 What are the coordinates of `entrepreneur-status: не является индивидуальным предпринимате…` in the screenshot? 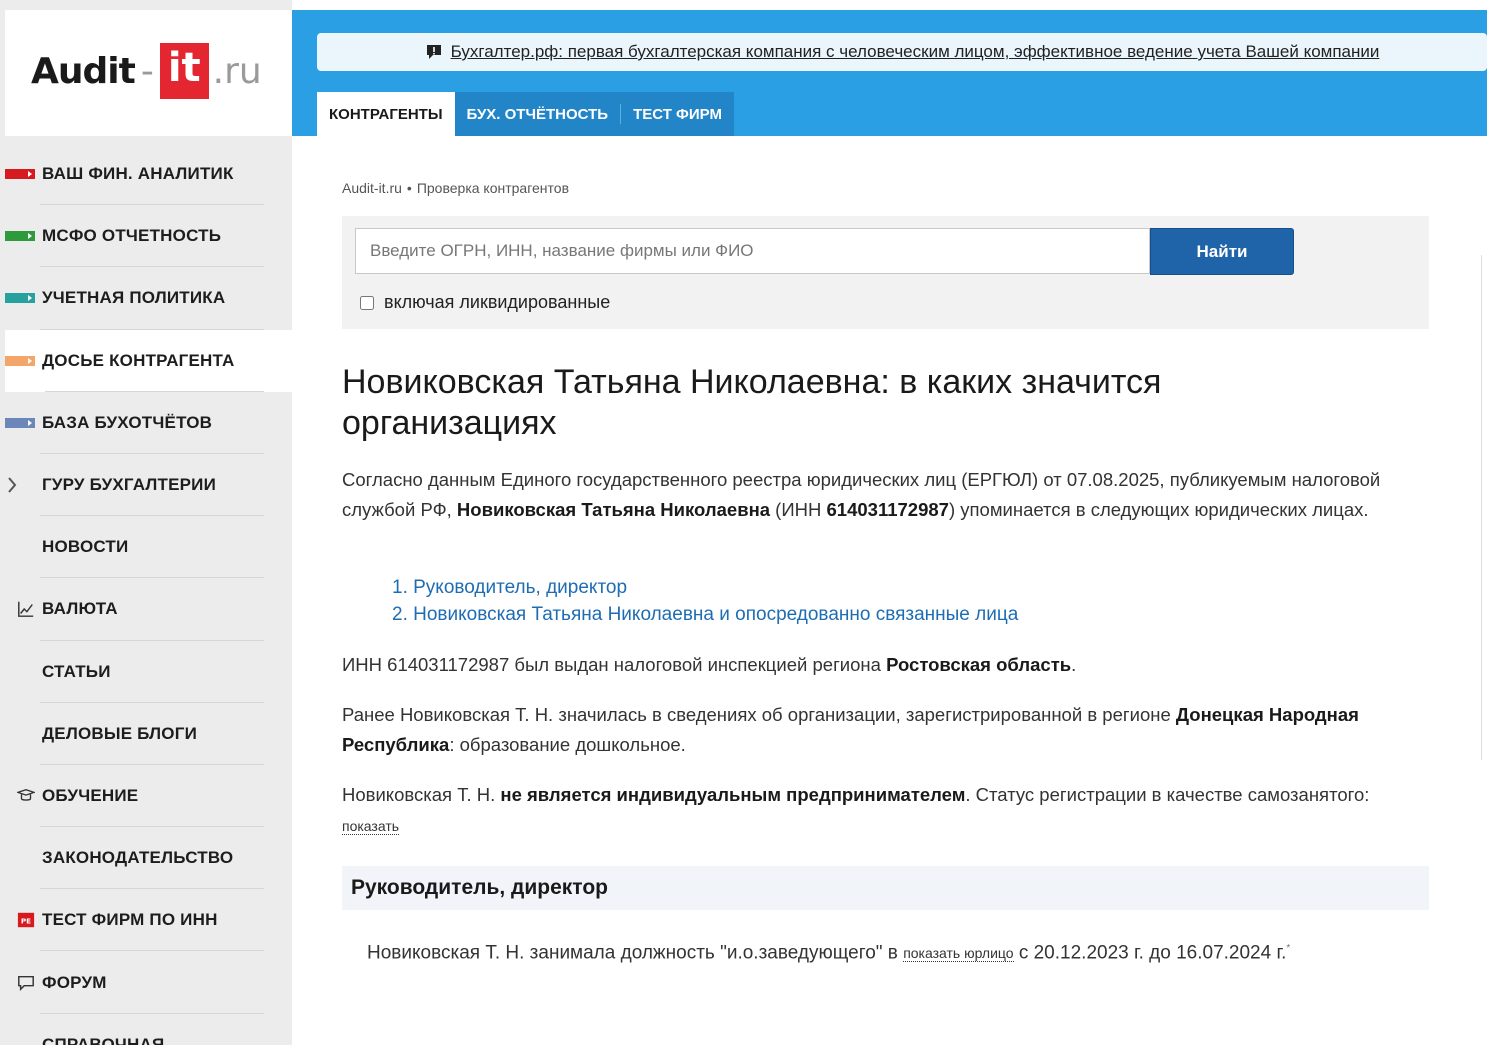 It's located at (733, 794).